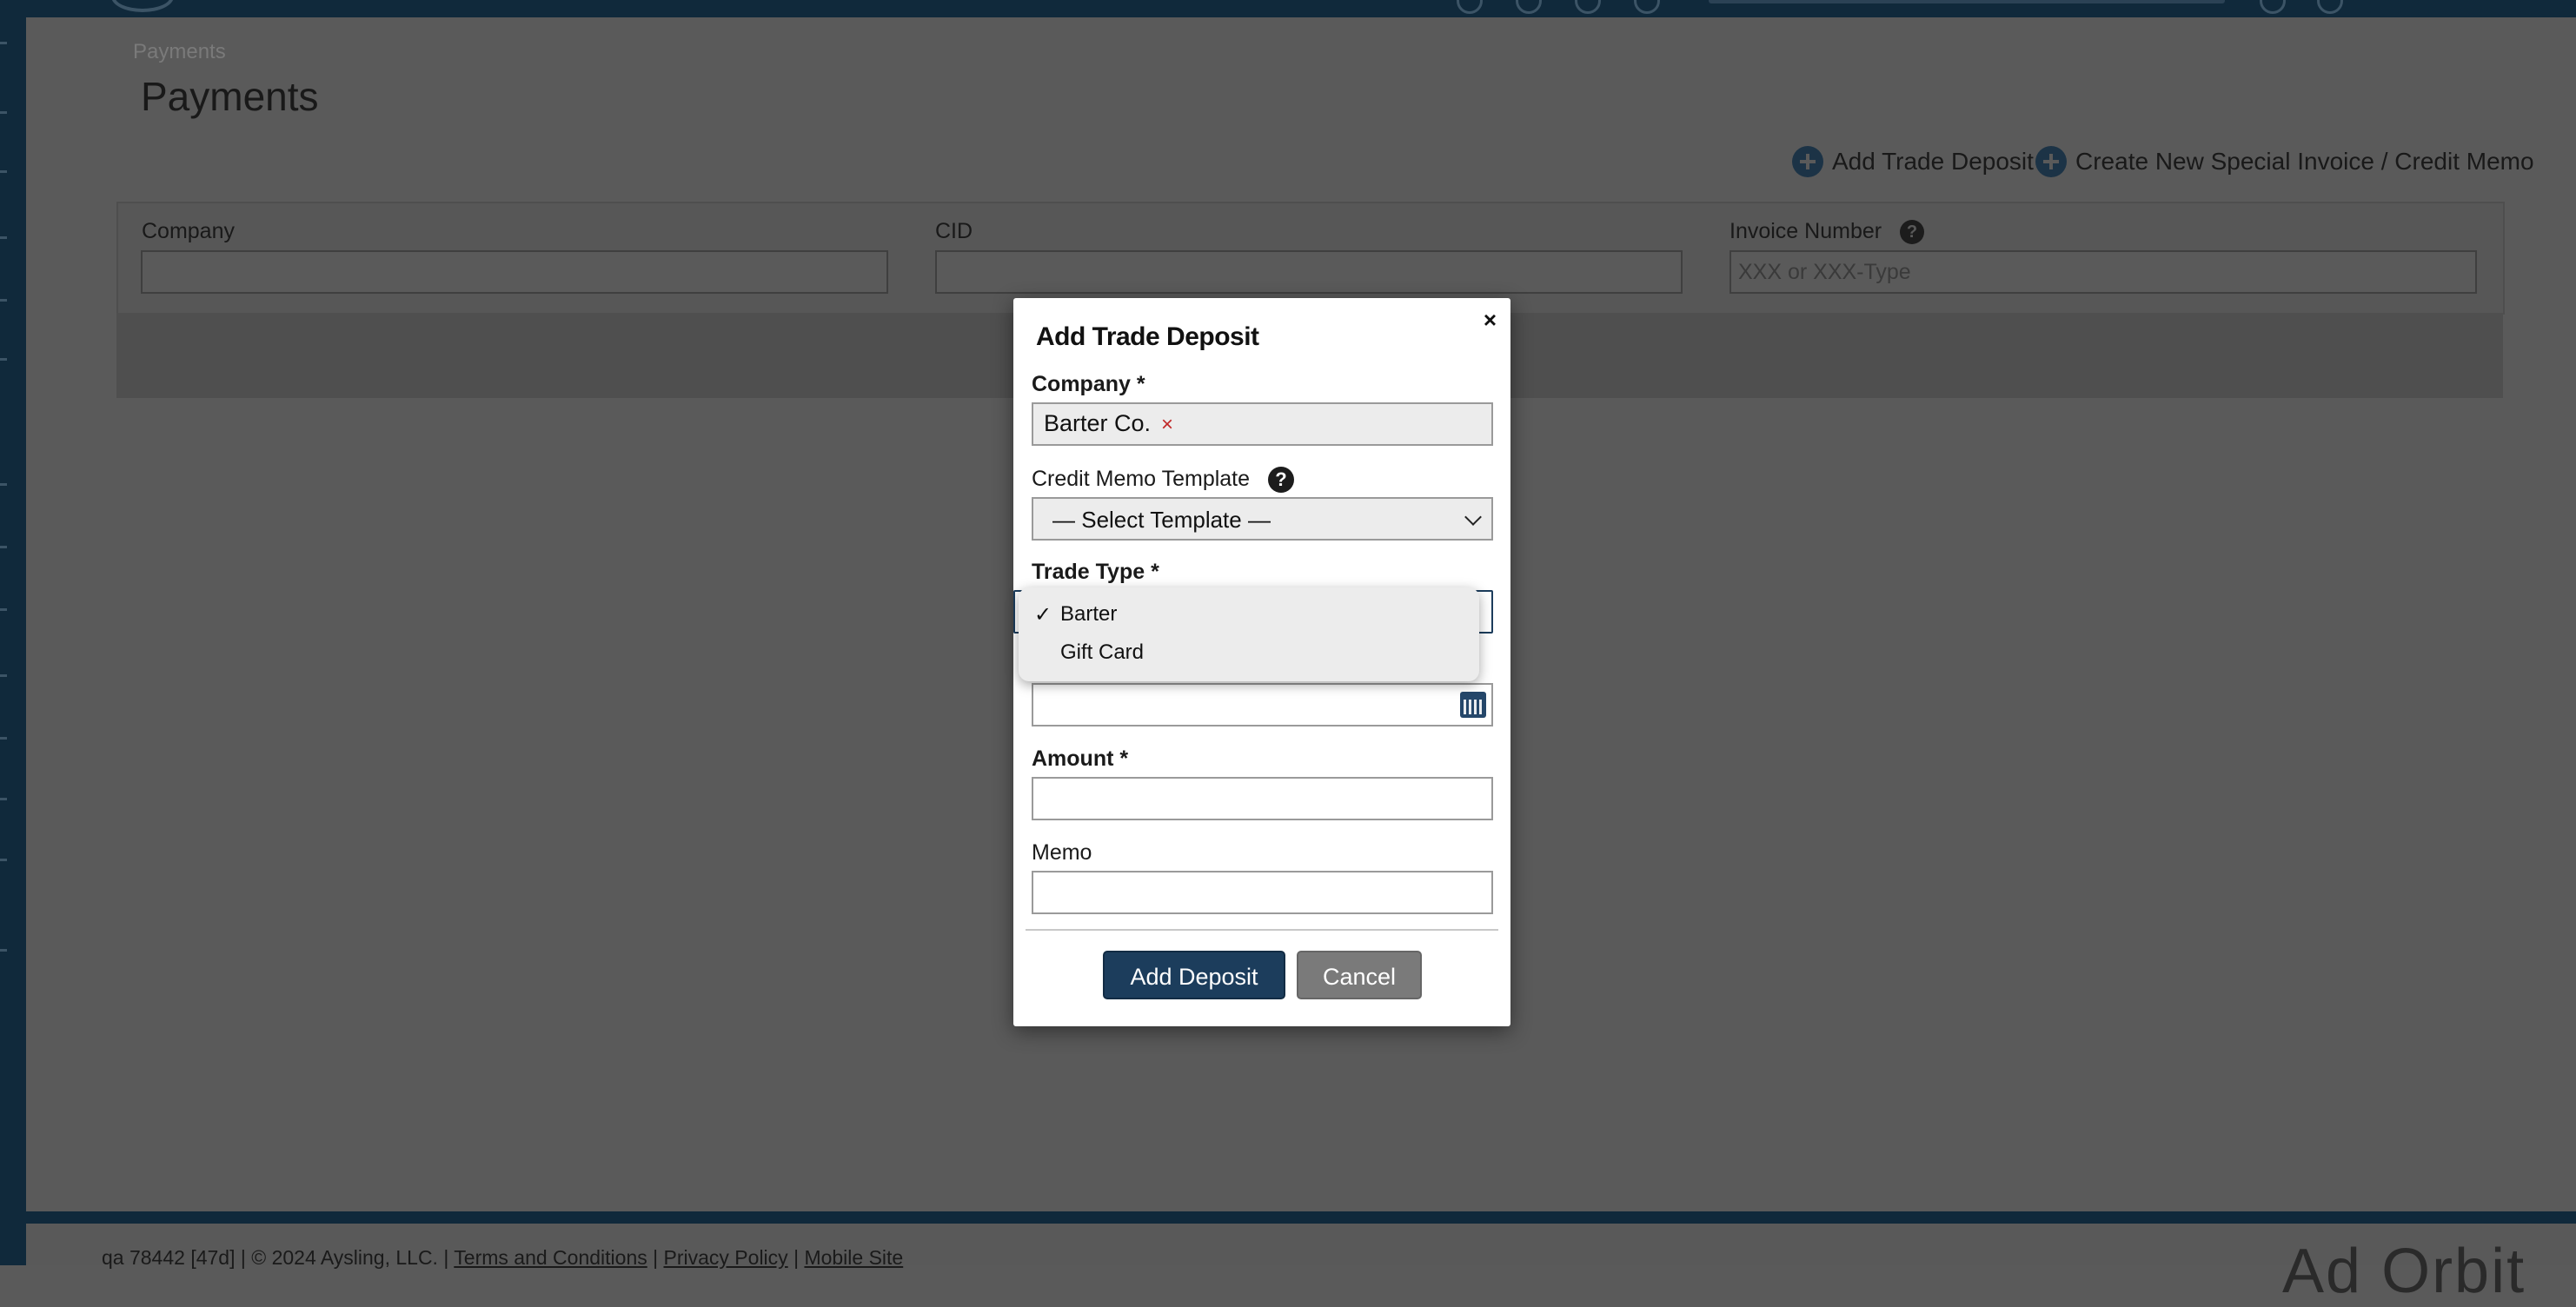 The height and width of the screenshot is (1307, 2576). What do you see at coordinates (1062, 852) in the screenshot?
I see `memo-label: Memo` at bounding box center [1062, 852].